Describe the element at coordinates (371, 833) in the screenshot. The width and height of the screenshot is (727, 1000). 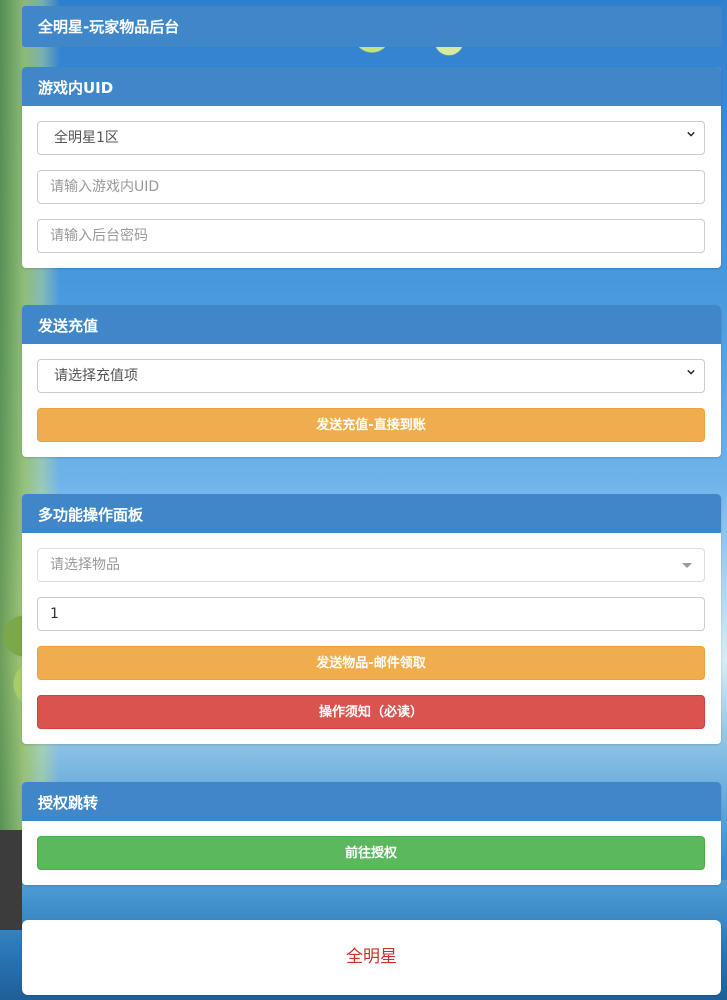
I see `auth-panel: 授权跳转 前往授权` at that location.